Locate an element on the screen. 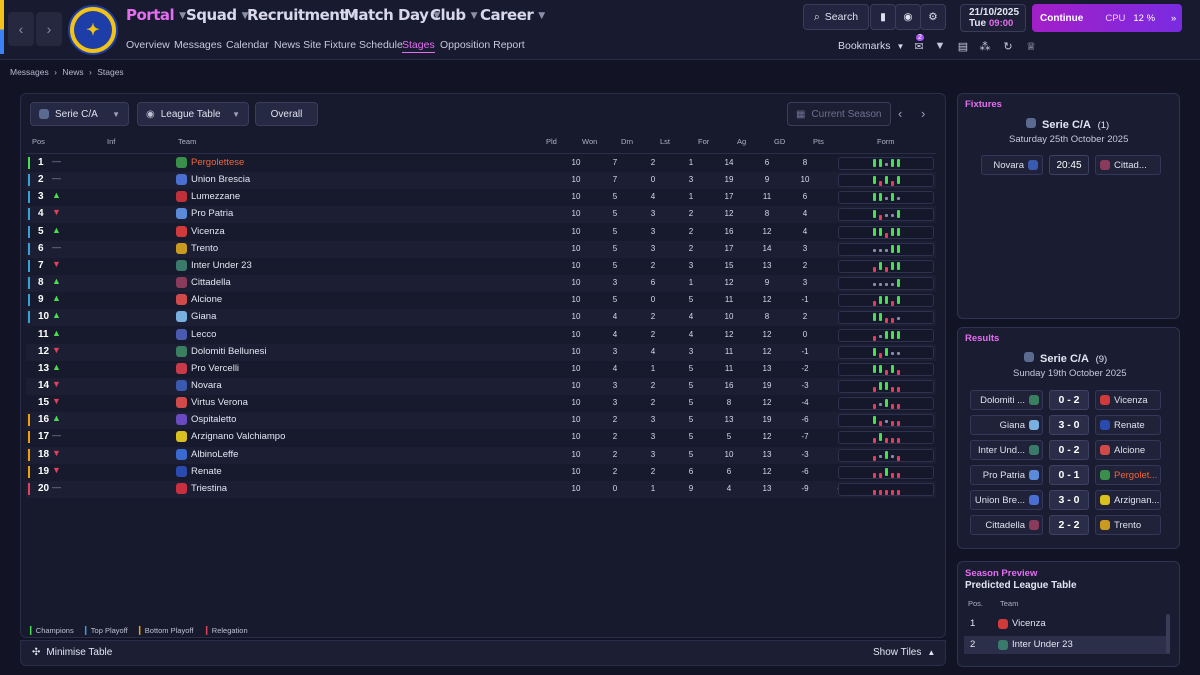  result-away-team: Trento is located at coordinates (1128, 525).